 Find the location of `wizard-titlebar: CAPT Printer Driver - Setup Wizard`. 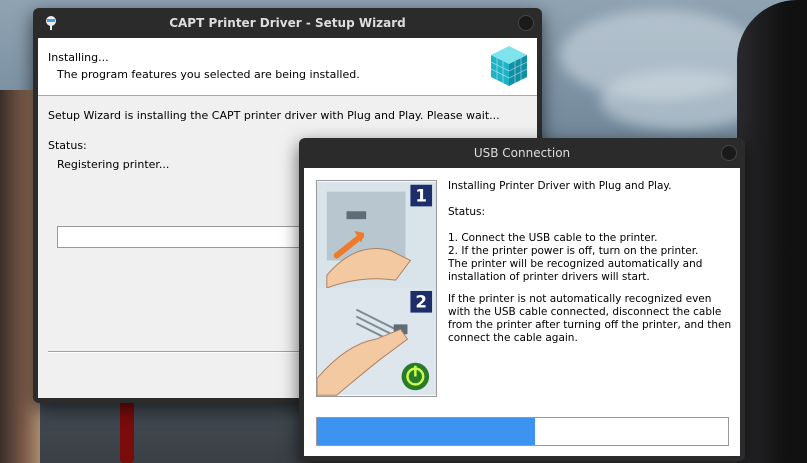

wizard-titlebar: CAPT Printer Driver - Setup Wizard is located at coordinates (287, 23).